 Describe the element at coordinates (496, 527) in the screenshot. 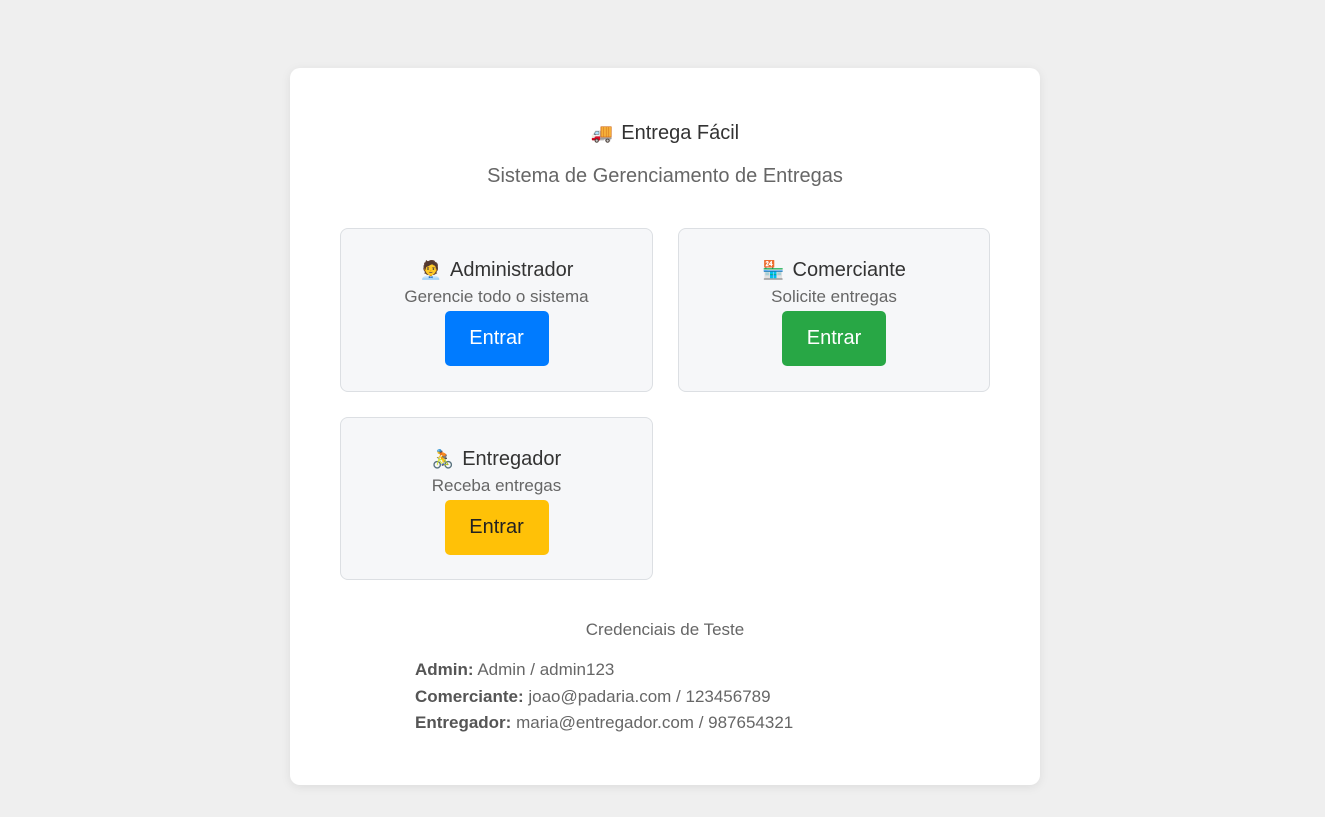

I see `courier-enter-button: Entrar` at that location.